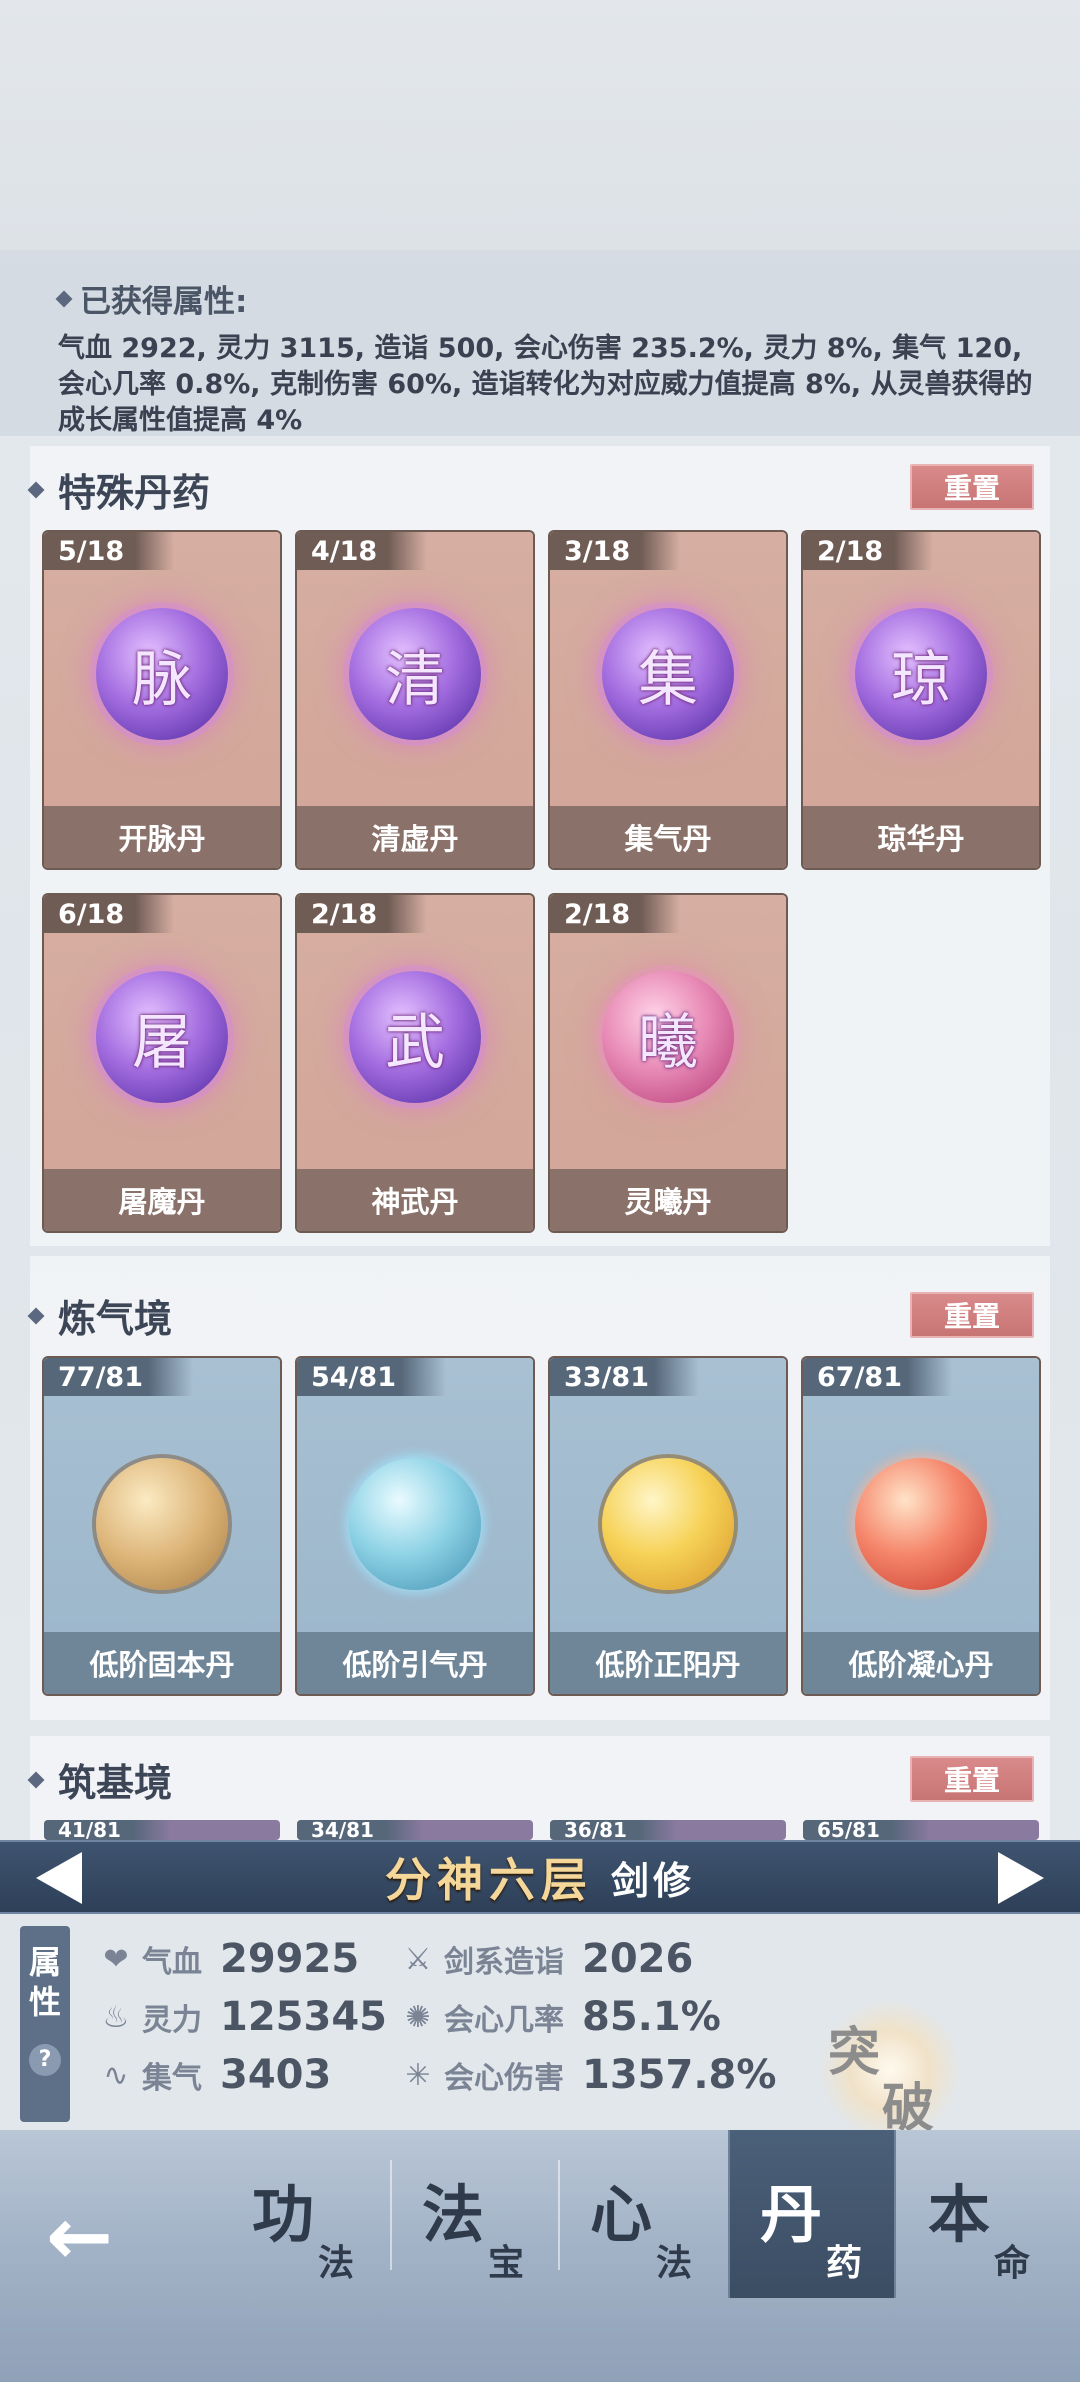  I want to click on pill-orb-icon: 集, so click(668, 674).